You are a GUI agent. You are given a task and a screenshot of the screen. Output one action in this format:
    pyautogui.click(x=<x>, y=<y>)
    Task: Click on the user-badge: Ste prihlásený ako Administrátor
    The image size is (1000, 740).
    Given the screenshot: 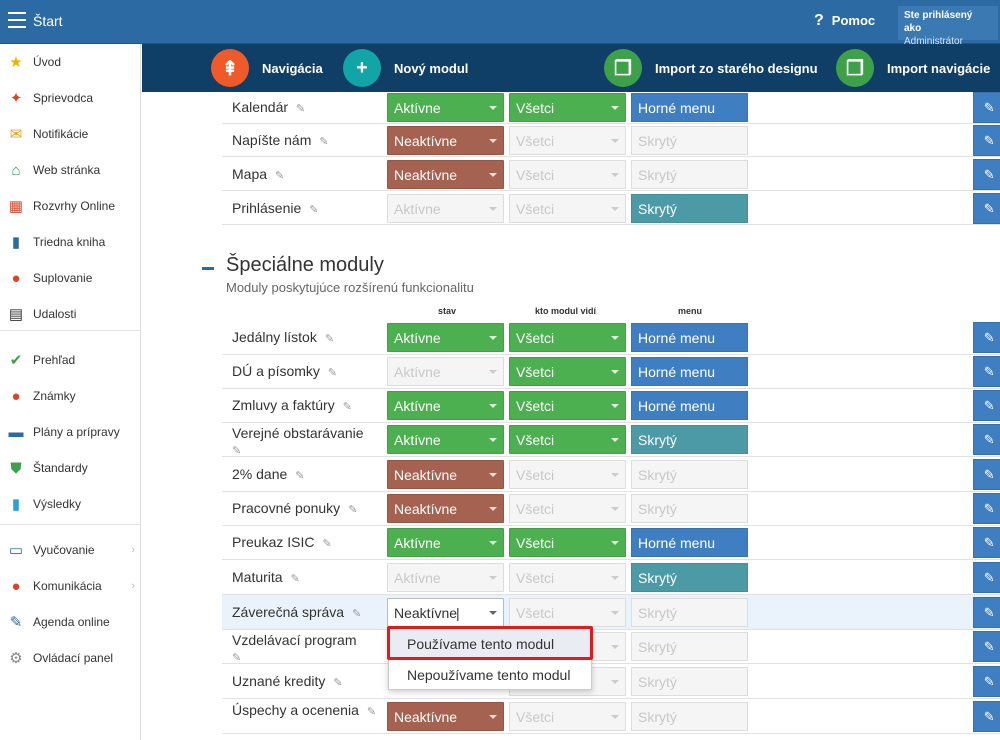 What is the action you would take?
    pyautogui.click(x=948, y=26)
    